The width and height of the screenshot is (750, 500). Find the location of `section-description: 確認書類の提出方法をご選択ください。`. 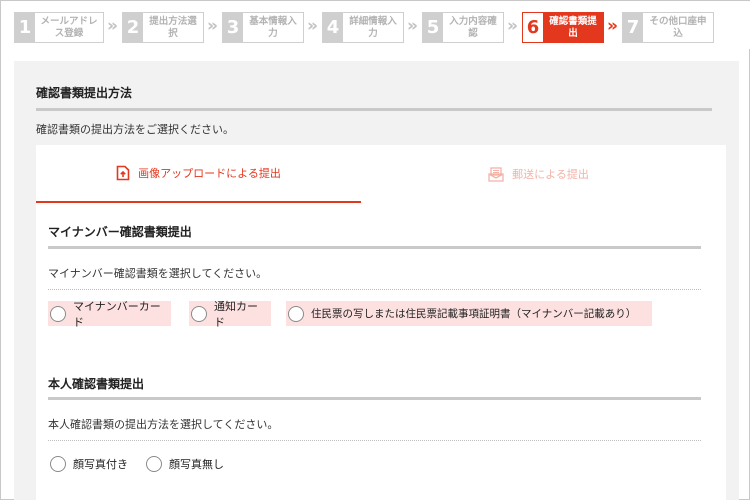

section-description: 確認書類の提出方法をご選択ください。 is located at coordinates (135, 129).